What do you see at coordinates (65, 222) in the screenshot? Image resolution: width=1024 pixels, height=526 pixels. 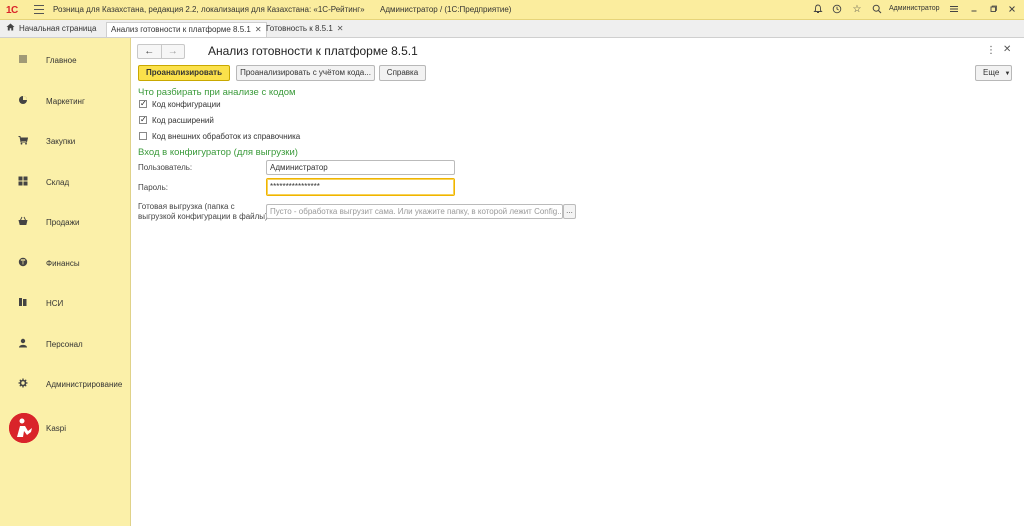 I see `sidebar-item-sales: Продажи` at bounding box center [65, 222].